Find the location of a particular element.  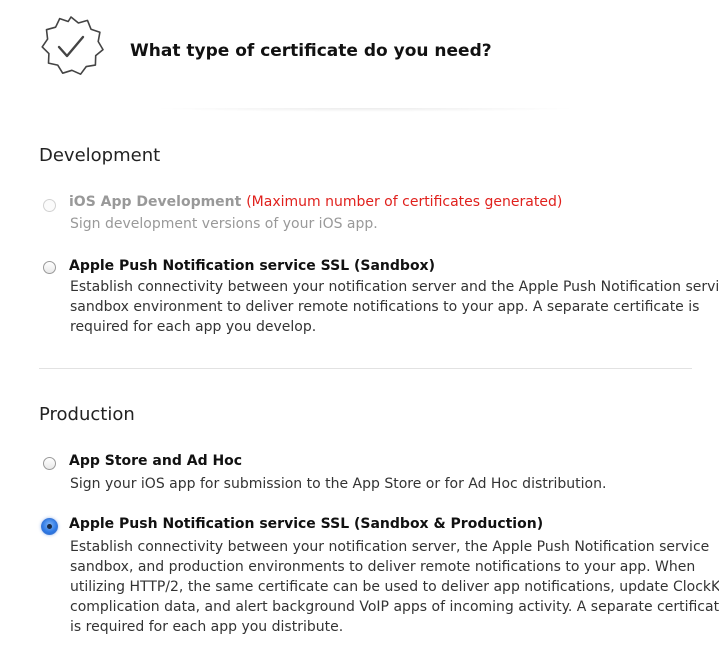

section-title-production: Production is located at coordinates (87, 414).